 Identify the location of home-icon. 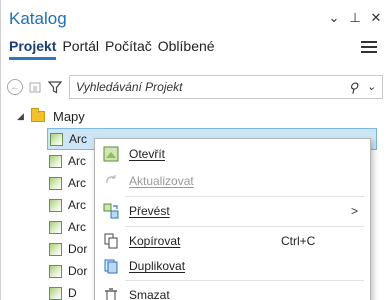
(35, 87).